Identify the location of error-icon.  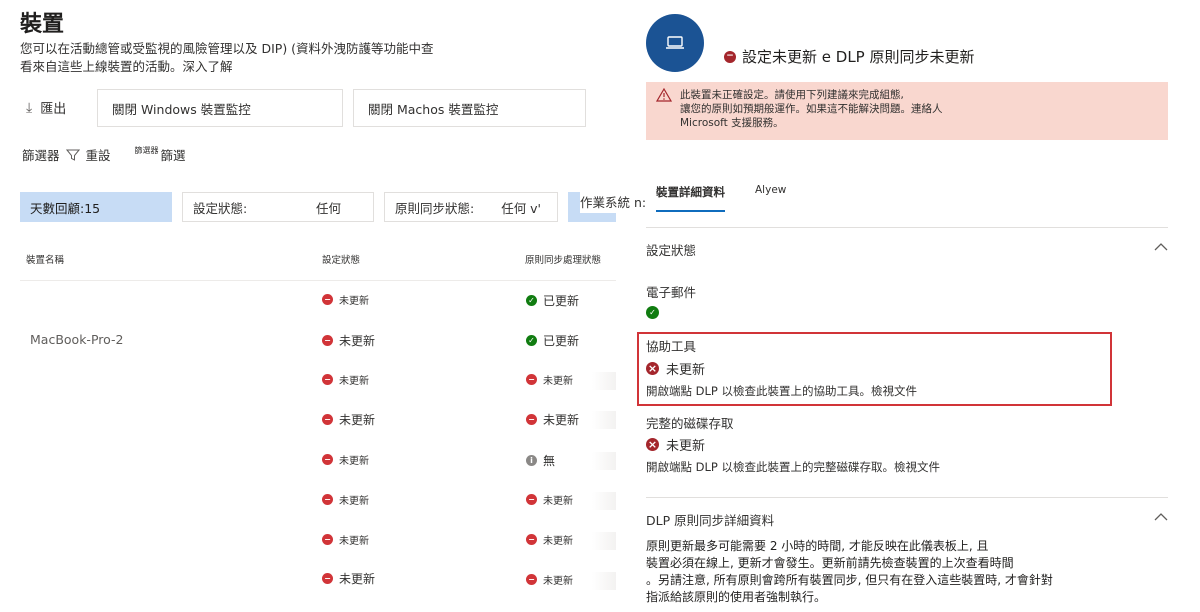
(730, 56).